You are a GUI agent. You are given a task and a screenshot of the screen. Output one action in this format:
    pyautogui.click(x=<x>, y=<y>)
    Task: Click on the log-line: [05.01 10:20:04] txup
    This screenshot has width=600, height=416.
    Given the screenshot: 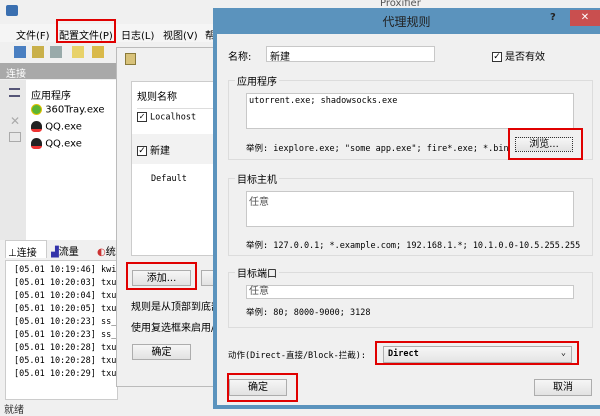 What is the action you would take?
    pyautogui.click(x=66, y=296)
    